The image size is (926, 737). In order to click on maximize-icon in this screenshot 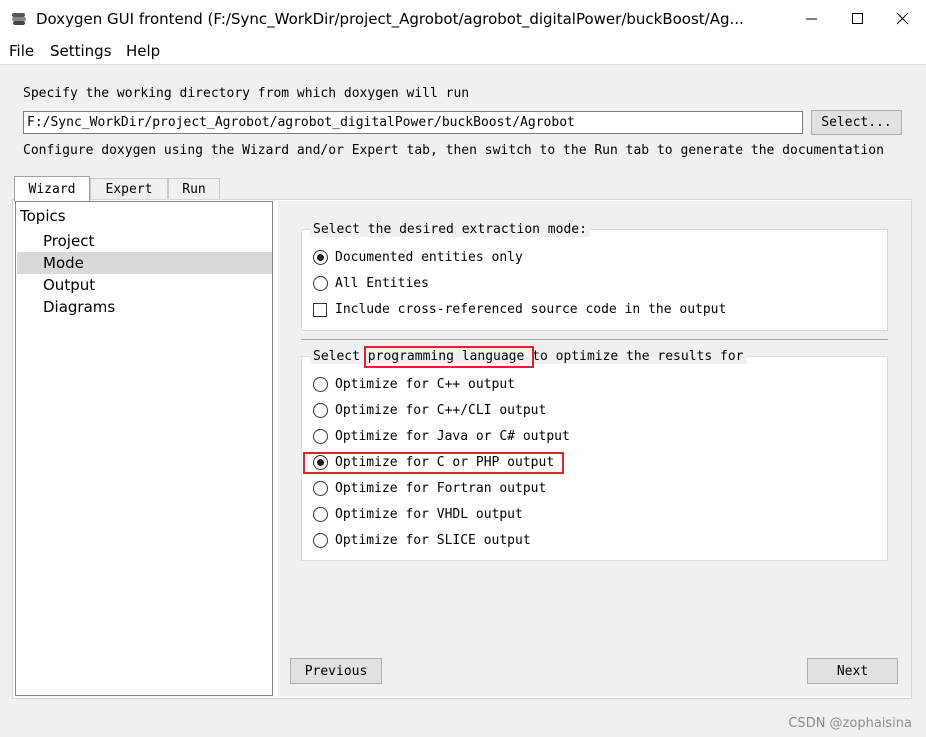, I will do `click(857, 18)`.